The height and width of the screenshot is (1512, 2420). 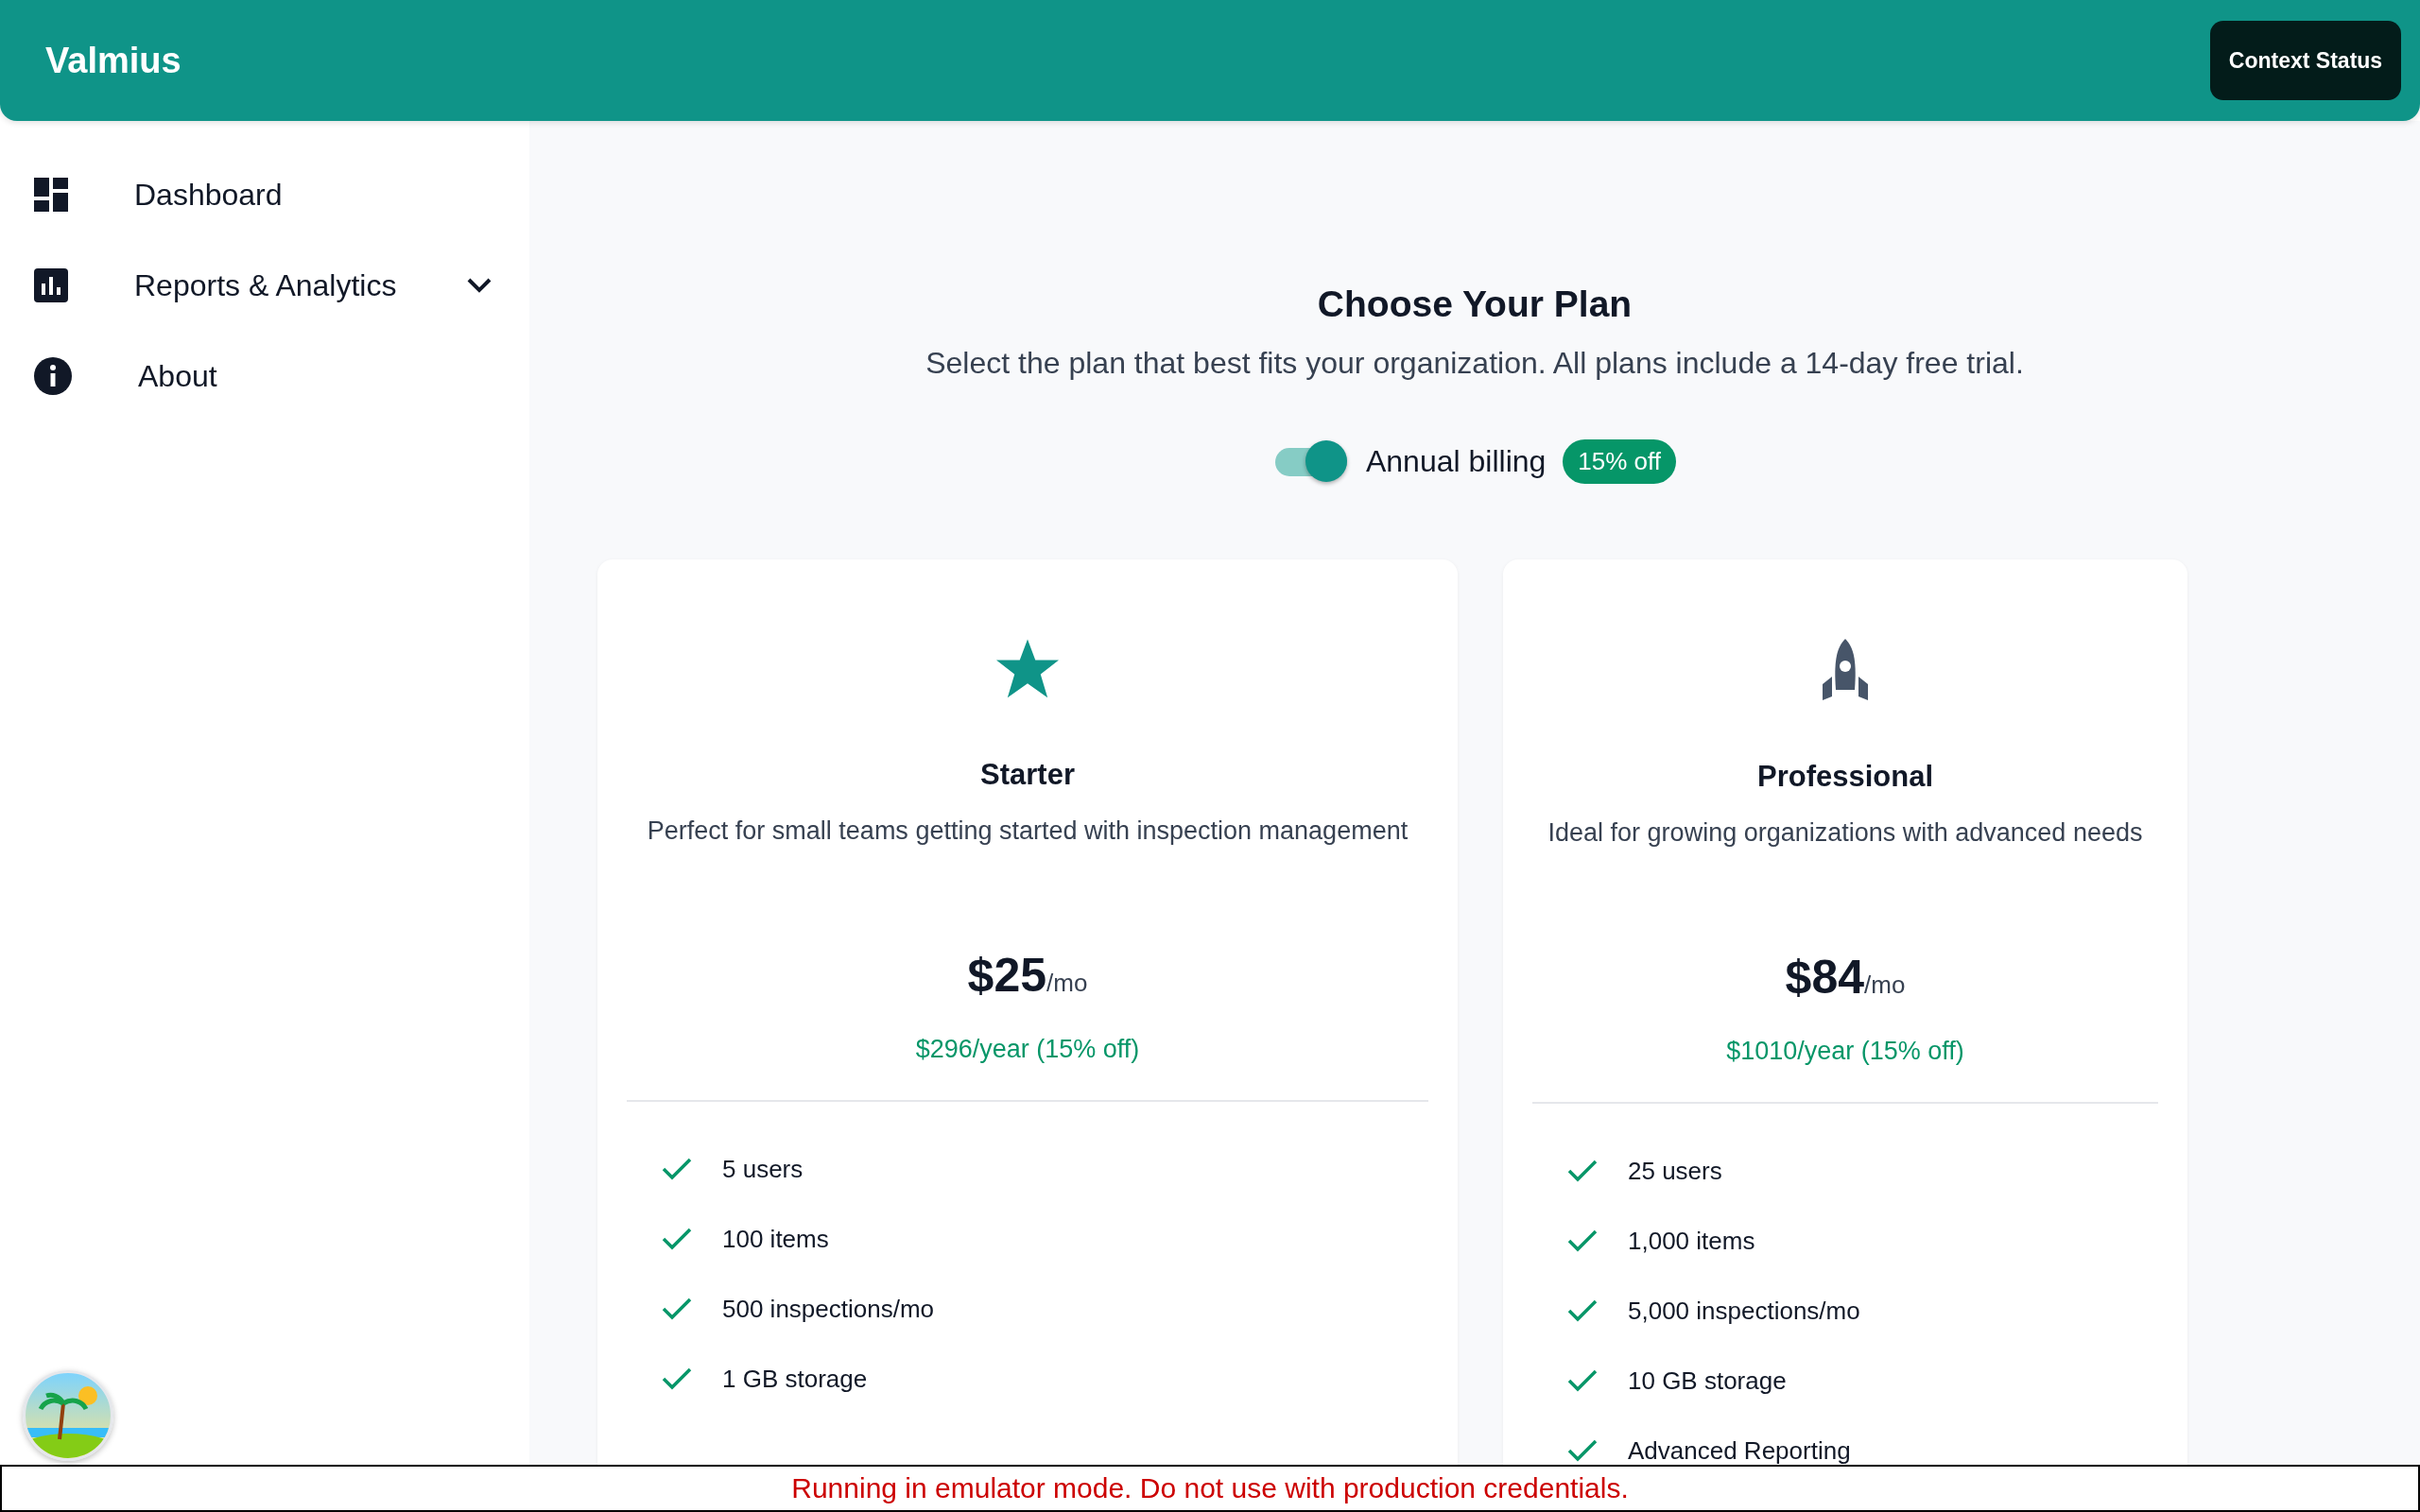 What do you see at coordinates (1708, 1381) in the screenshot?
I see `feature-text: 10 GB storage` at bounding box center [1708, 1381].